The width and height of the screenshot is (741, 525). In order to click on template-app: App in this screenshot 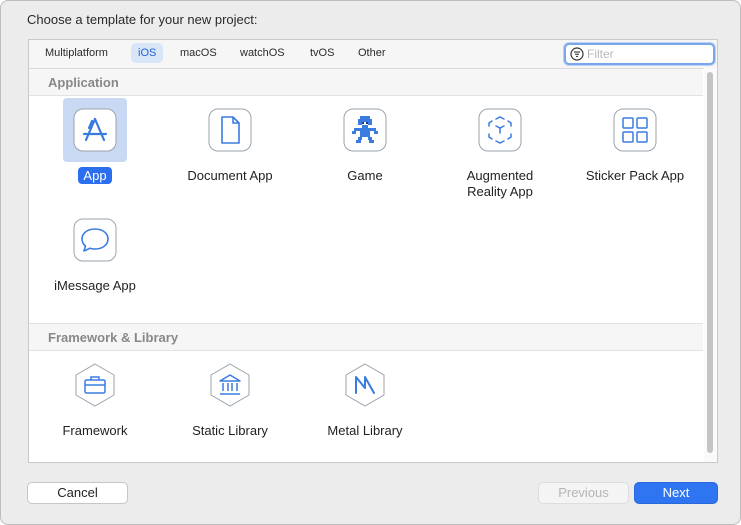, I will do `click(87, 153)`.